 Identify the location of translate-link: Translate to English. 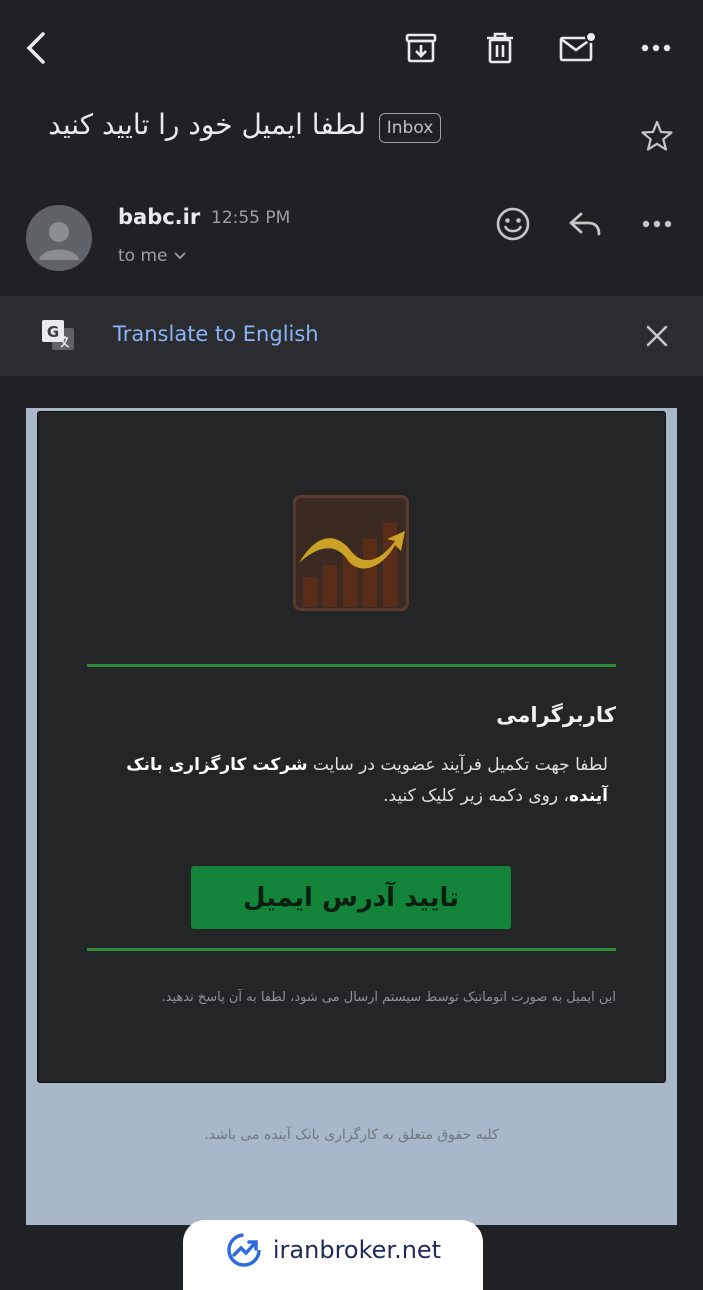
(216, 334).